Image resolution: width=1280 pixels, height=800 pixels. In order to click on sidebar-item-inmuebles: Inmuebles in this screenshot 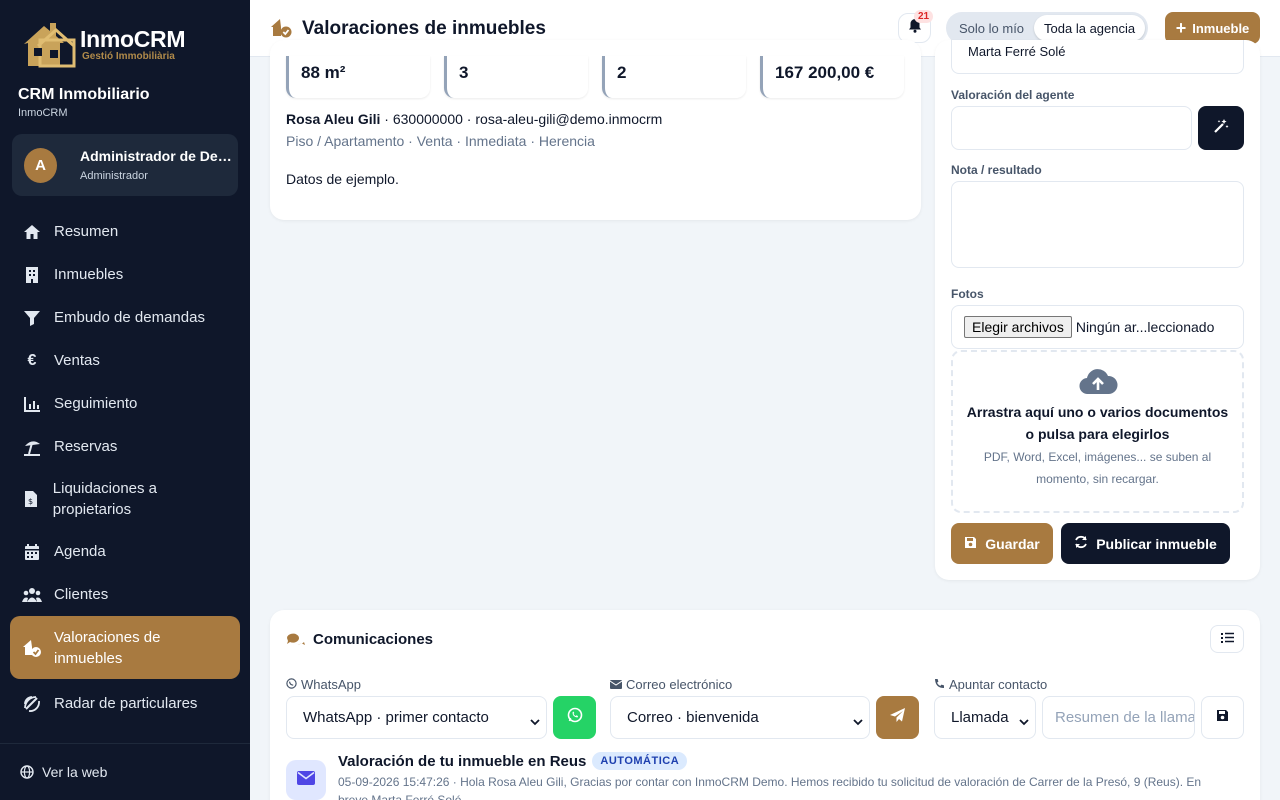, I will do `click(125, 274)`.